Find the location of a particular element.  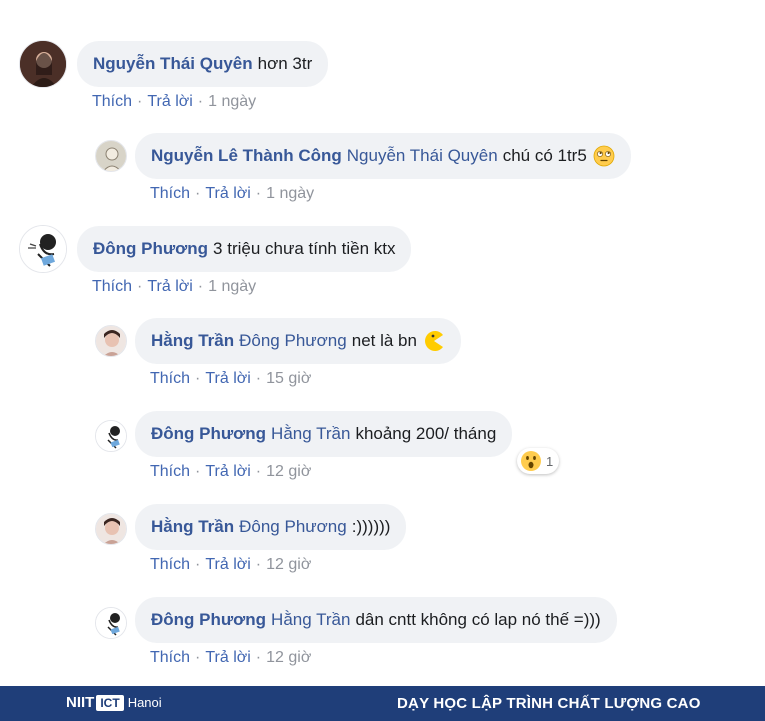

comment-text: 3 triệu chưa tính tiền ktx is located at coordinates (304, 248).